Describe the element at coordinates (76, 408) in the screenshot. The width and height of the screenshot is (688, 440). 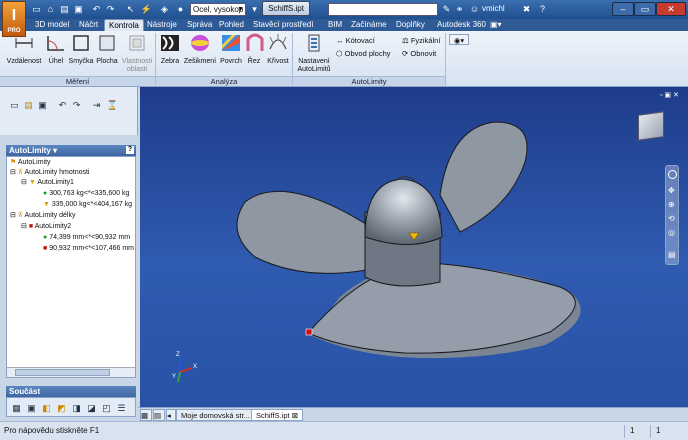
I see `part-tool-icon: ◨` at that location.